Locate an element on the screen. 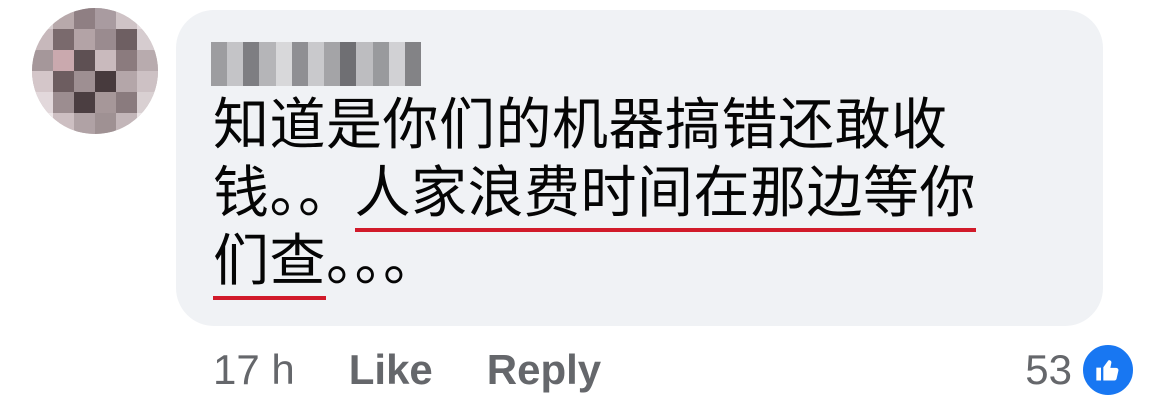 The image size is (1170, 408). comment-line-1: 知道是你们的机器搞错还敢收 is located at coordinates (580, 125).